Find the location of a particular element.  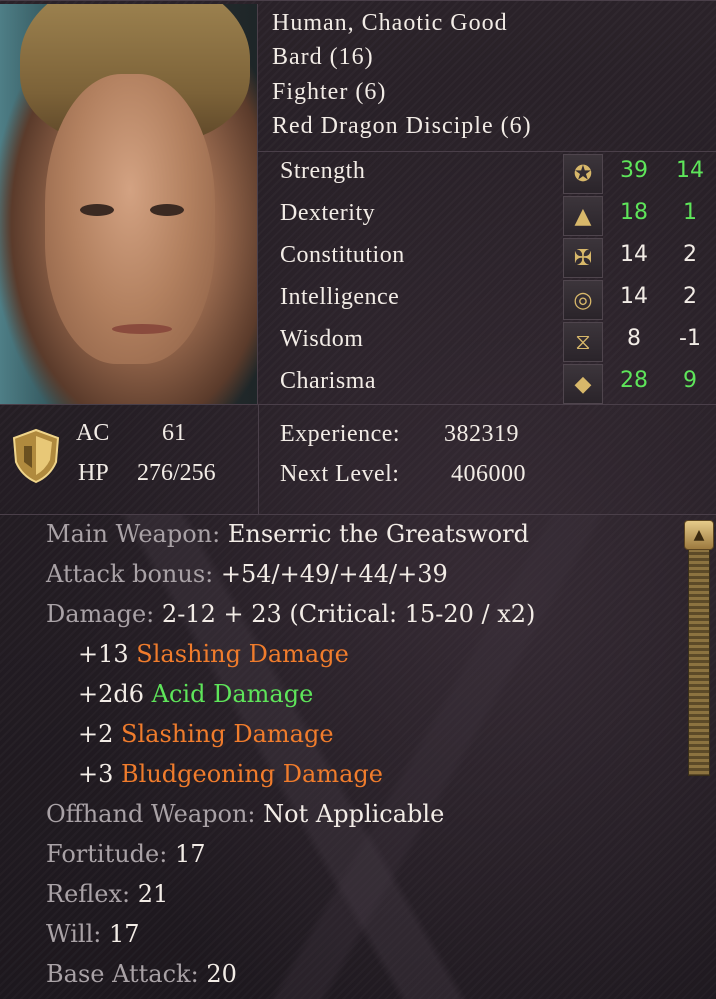

ring-icon: ◎ is located at coordinates (583, 300).